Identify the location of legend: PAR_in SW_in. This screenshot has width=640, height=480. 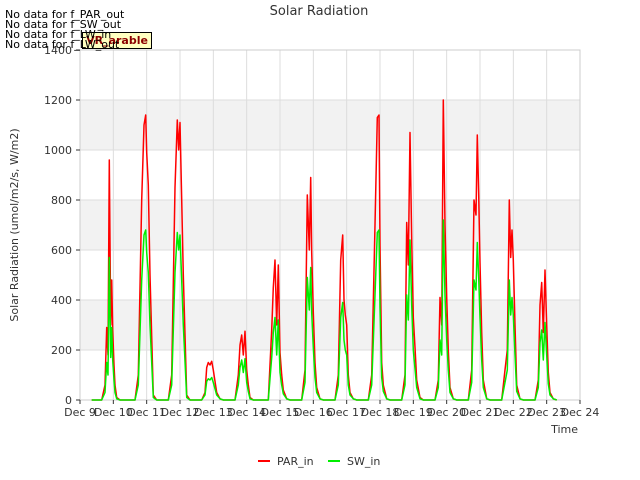
(319, 461).